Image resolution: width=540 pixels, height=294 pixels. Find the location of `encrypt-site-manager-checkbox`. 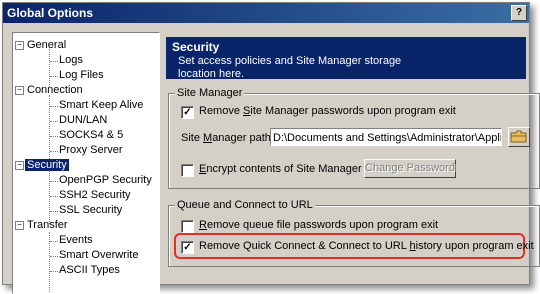

encrypt-site-manager-checkbox is located at coordinates (187, 170).